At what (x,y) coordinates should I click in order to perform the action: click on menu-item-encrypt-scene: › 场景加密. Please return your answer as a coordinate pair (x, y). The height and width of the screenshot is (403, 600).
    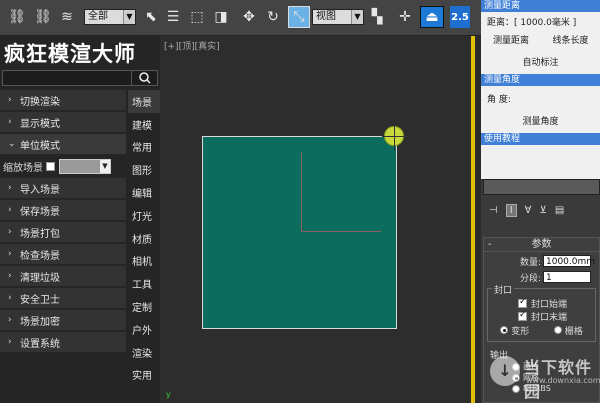
    Looking at the image, I should click on (63, 320).